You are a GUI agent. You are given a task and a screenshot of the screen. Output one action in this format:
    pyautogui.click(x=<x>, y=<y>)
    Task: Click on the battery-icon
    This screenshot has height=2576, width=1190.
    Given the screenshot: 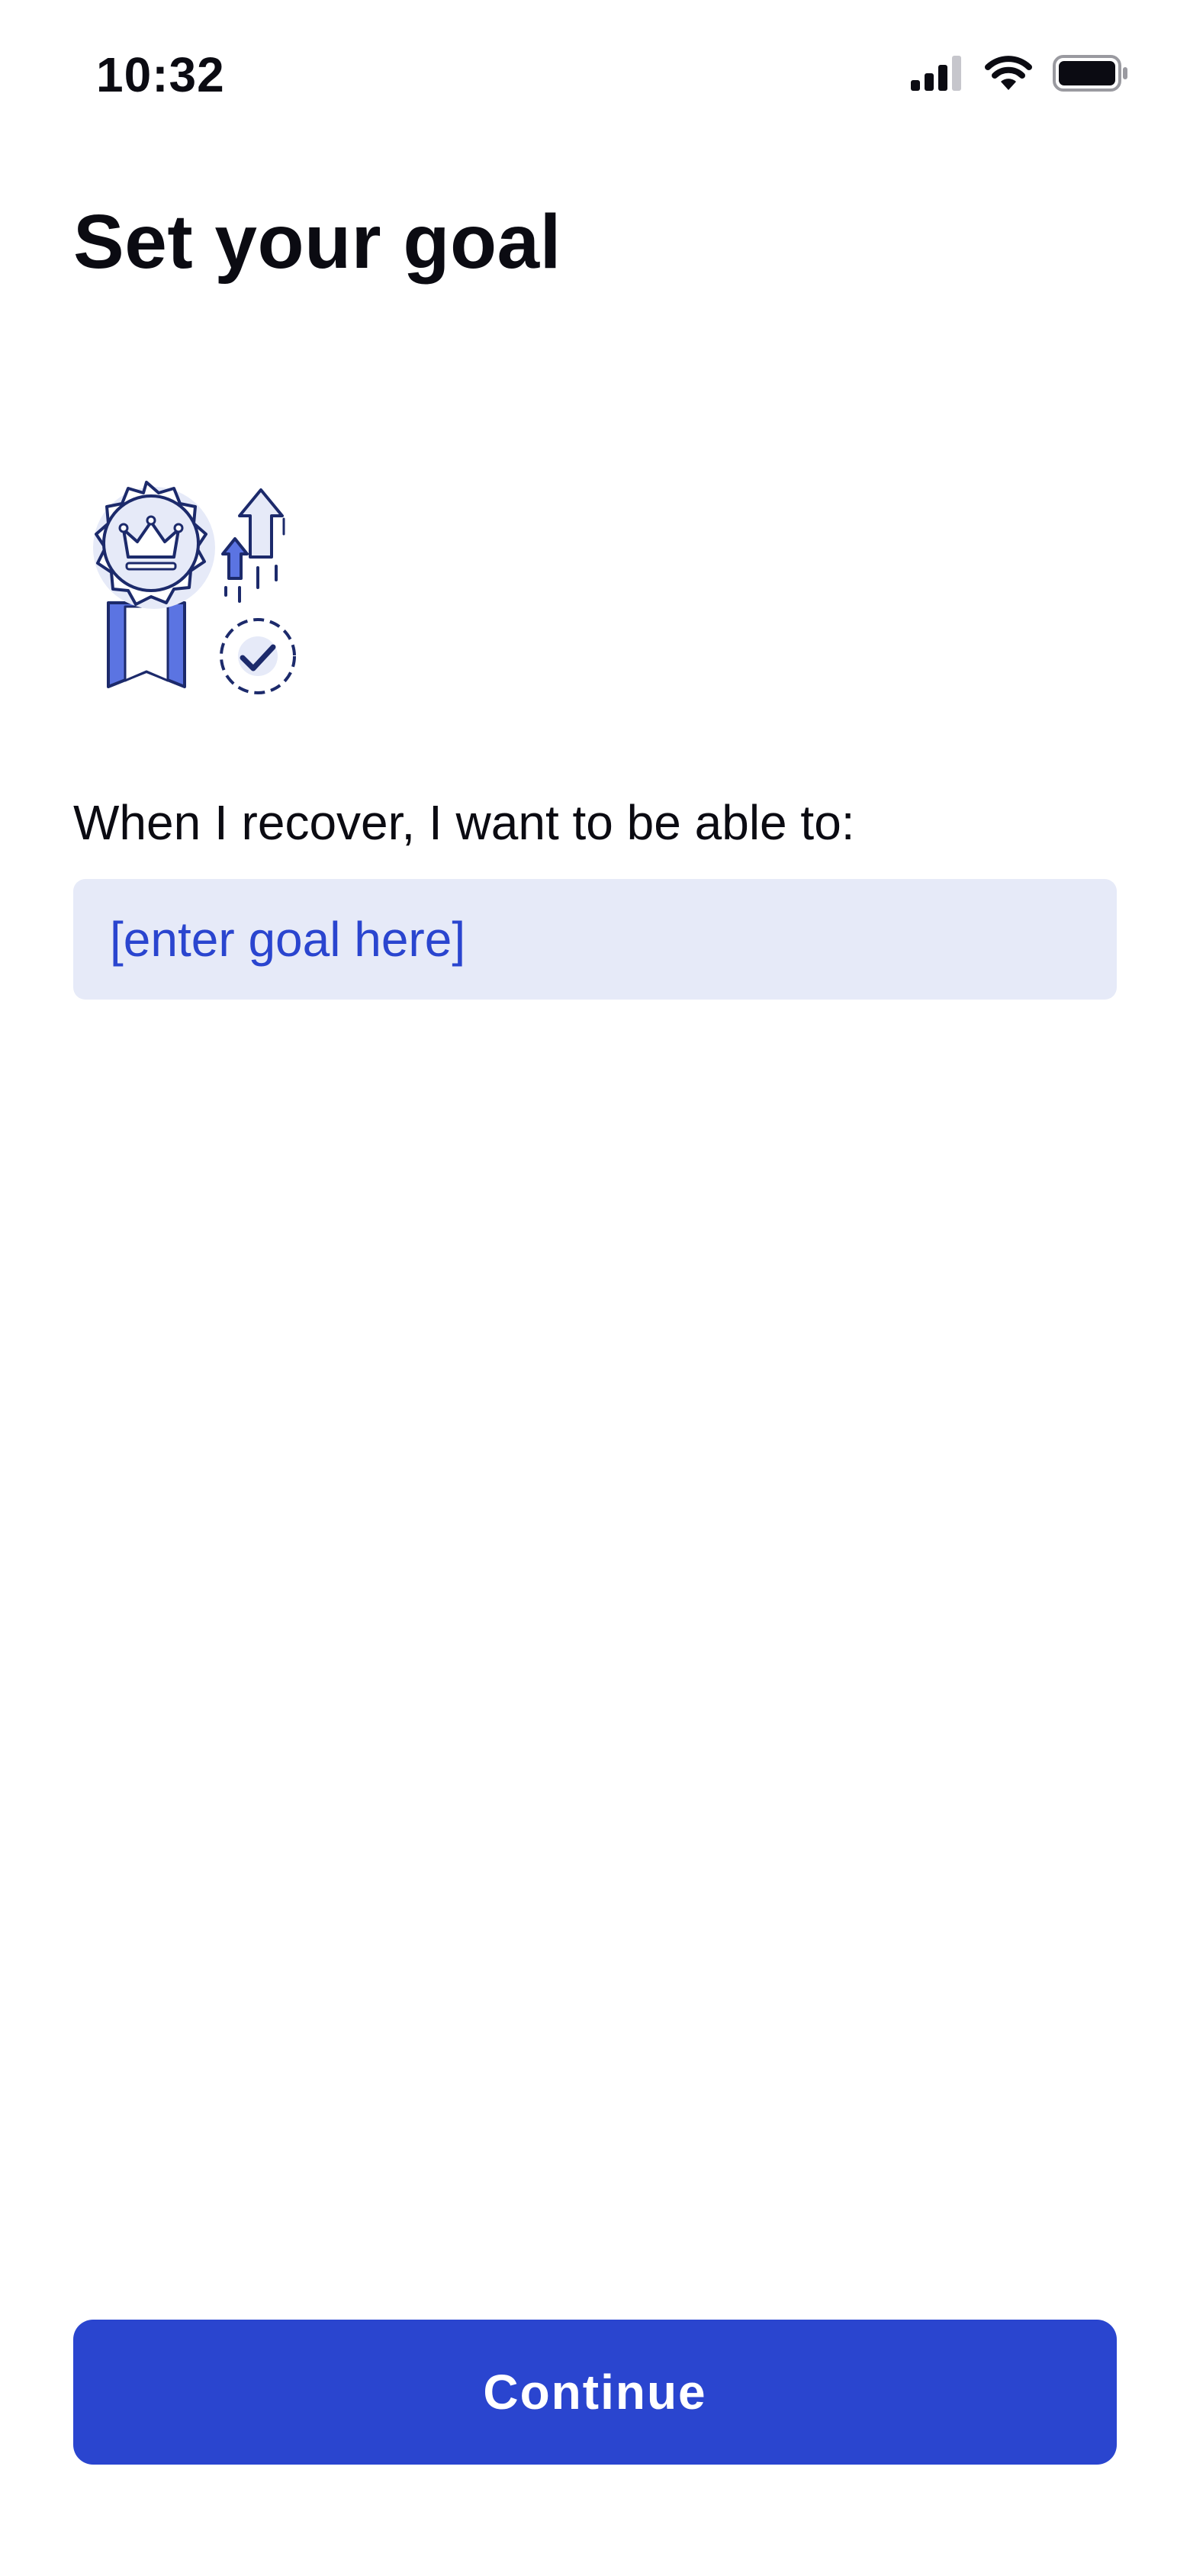 What is the action you would take?
    pyautogui.click(x=1091, y=74)
    